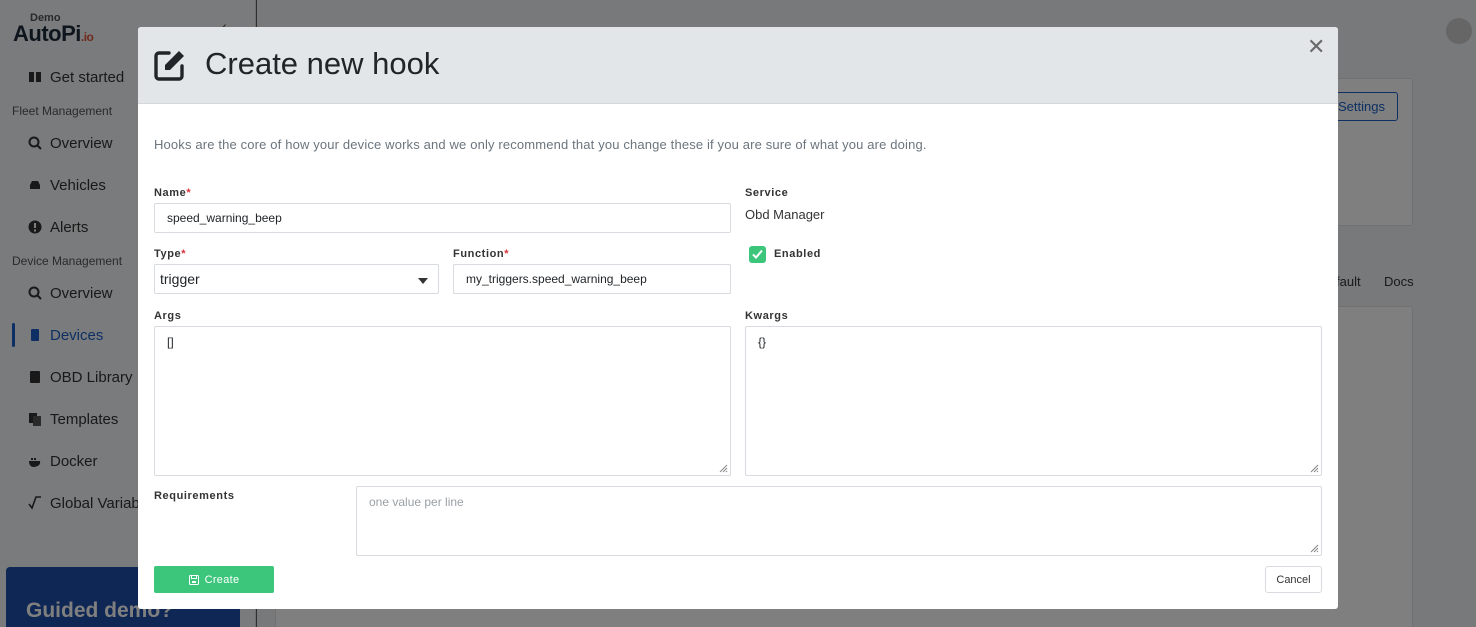  I want to click on enabled-checkbox, so click(757, 254).